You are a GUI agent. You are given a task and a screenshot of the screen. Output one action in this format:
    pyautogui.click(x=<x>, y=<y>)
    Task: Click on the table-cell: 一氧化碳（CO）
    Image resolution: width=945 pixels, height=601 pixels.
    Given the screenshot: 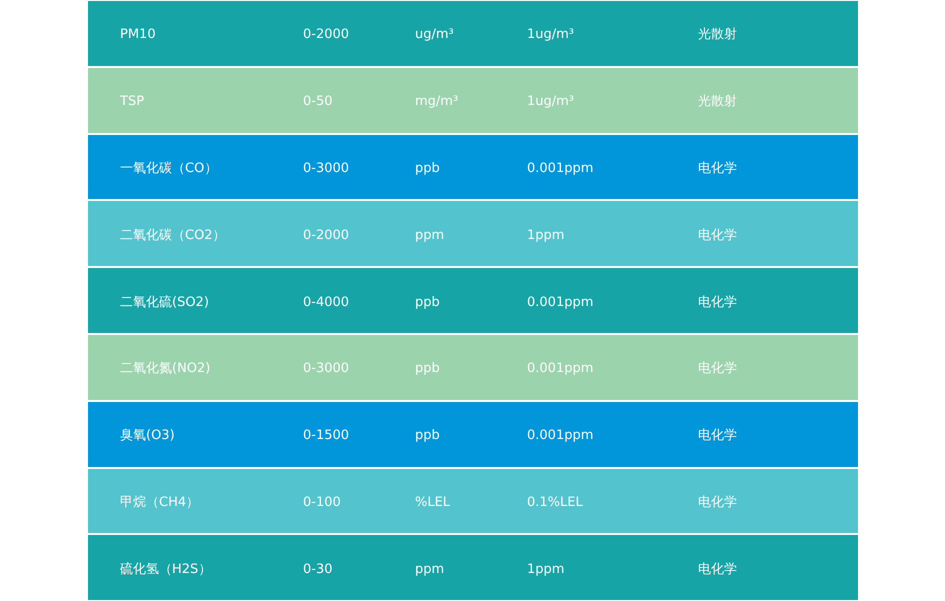 What is the action you would take?
    pyautogui.click(x=169, y=168)
    